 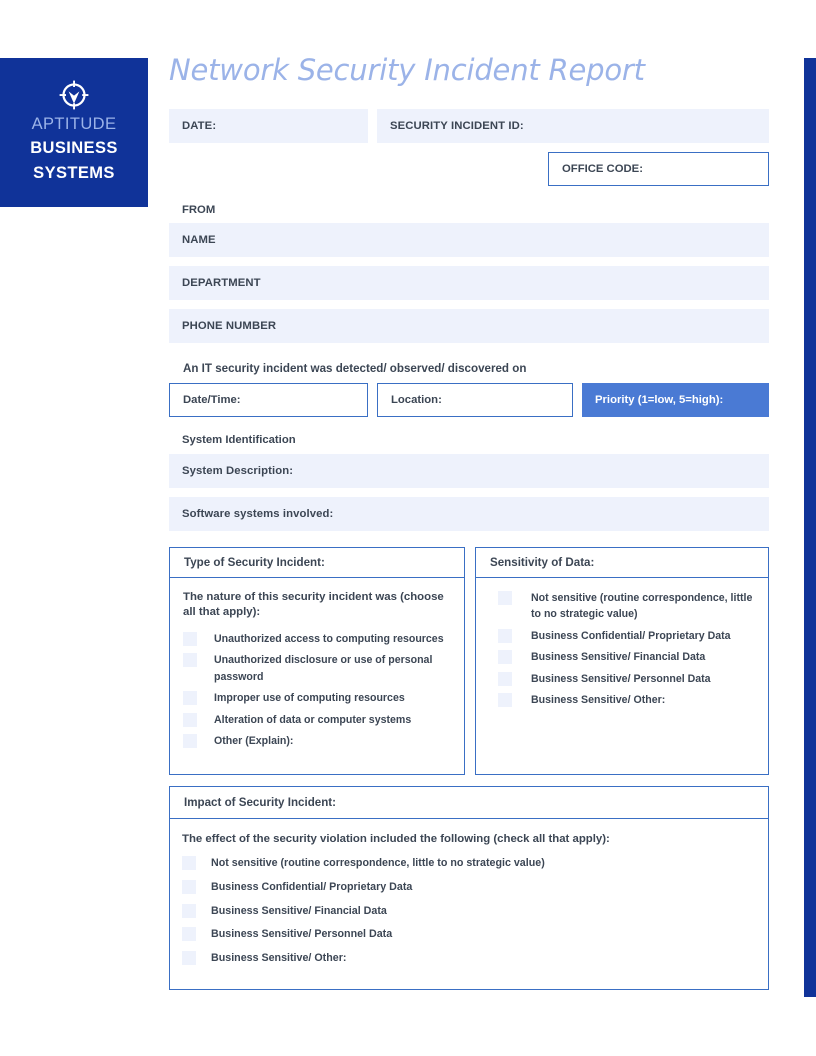 I want to click on priority-field-label: Priority (1=low, 5=high):, so click(x=659, y=399).